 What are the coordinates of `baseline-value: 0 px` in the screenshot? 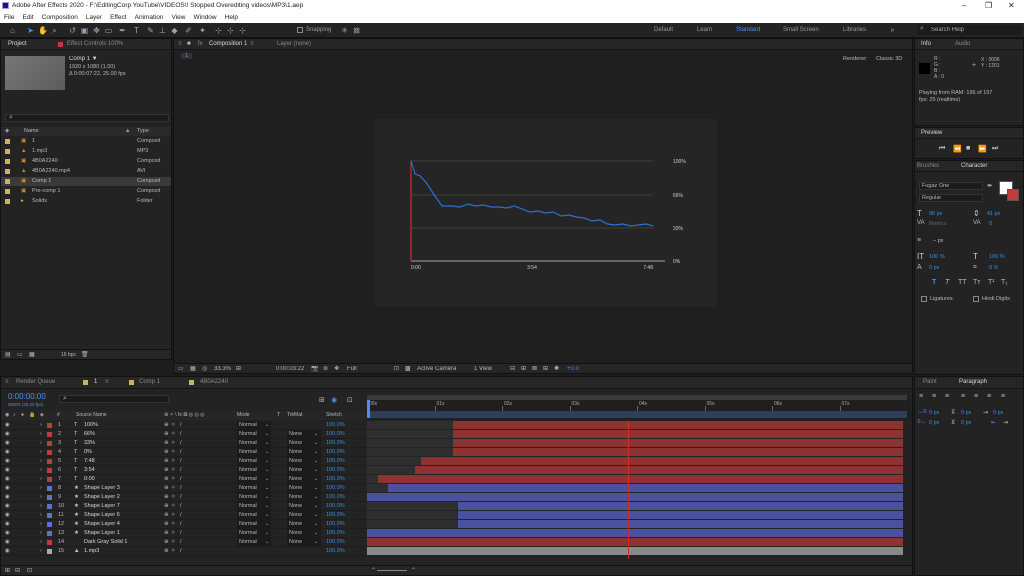 It's located at (934, 268).